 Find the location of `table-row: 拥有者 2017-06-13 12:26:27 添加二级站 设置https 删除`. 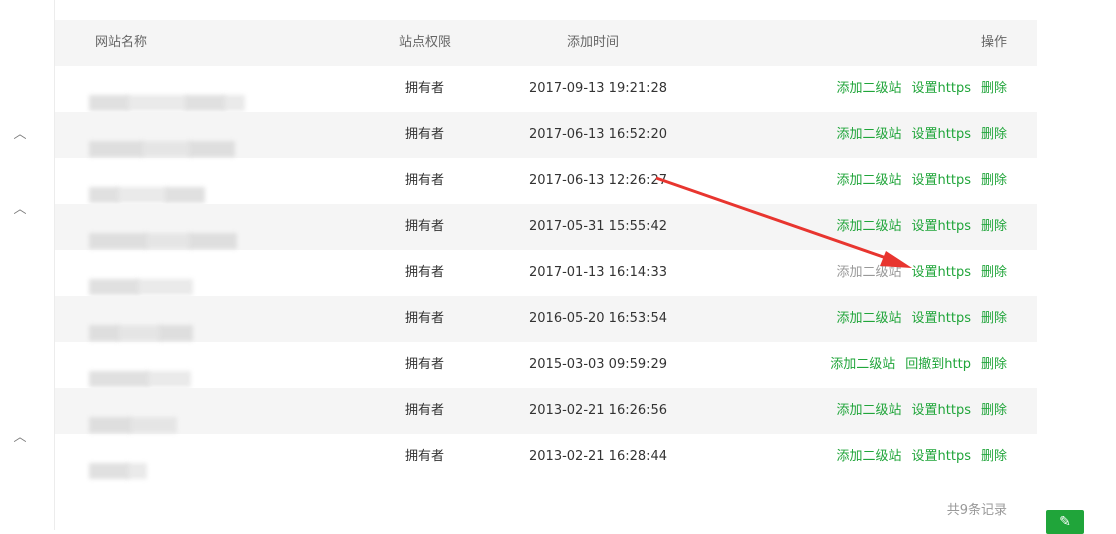

table-row: 拥有者 2017-06-13 12:26:27 添加二级站 设置https 删除 is located at coordinates (546, 181).